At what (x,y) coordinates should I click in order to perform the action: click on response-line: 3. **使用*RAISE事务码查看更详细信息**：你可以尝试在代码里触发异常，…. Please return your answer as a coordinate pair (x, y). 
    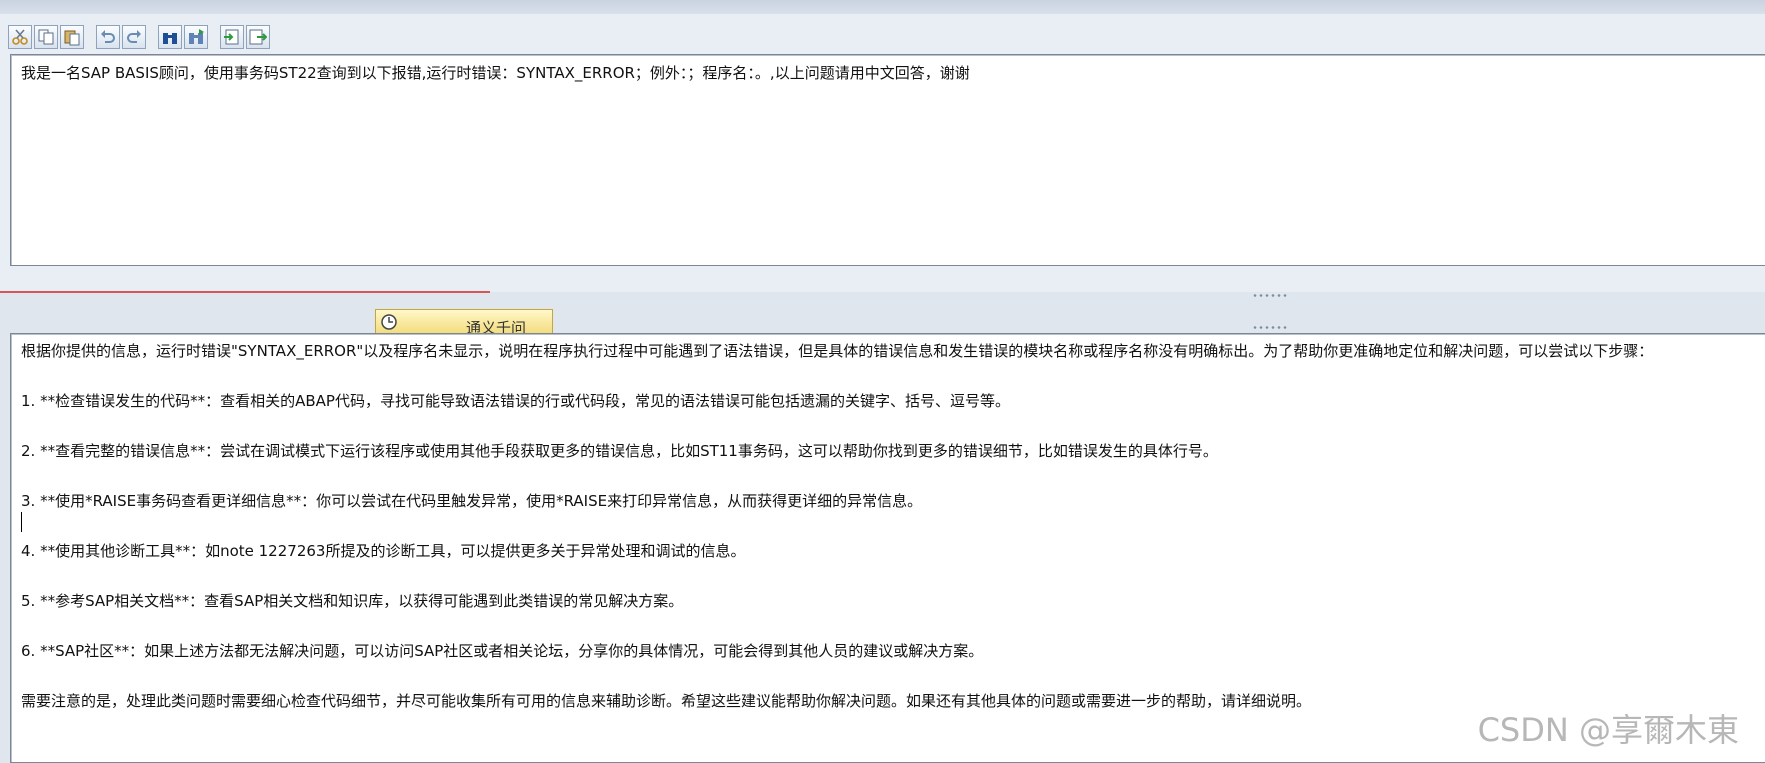
    Looking at the image, I should click on (472, 501).